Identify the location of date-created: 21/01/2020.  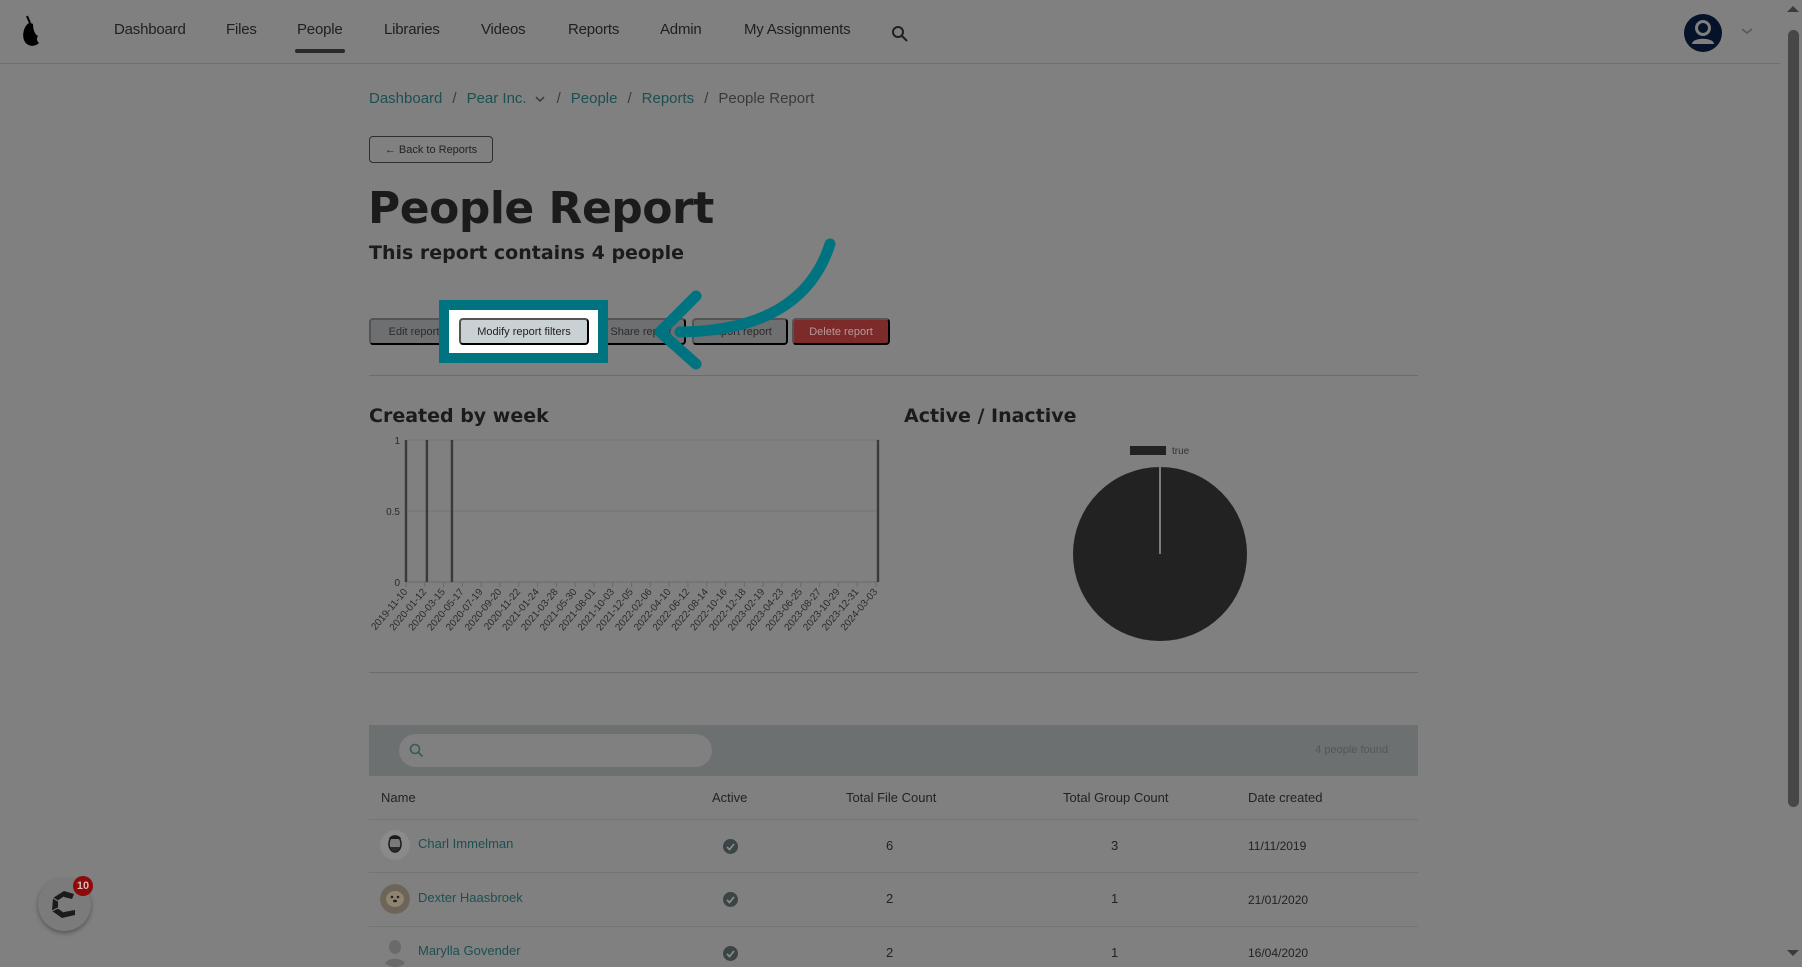
(1278, 900).